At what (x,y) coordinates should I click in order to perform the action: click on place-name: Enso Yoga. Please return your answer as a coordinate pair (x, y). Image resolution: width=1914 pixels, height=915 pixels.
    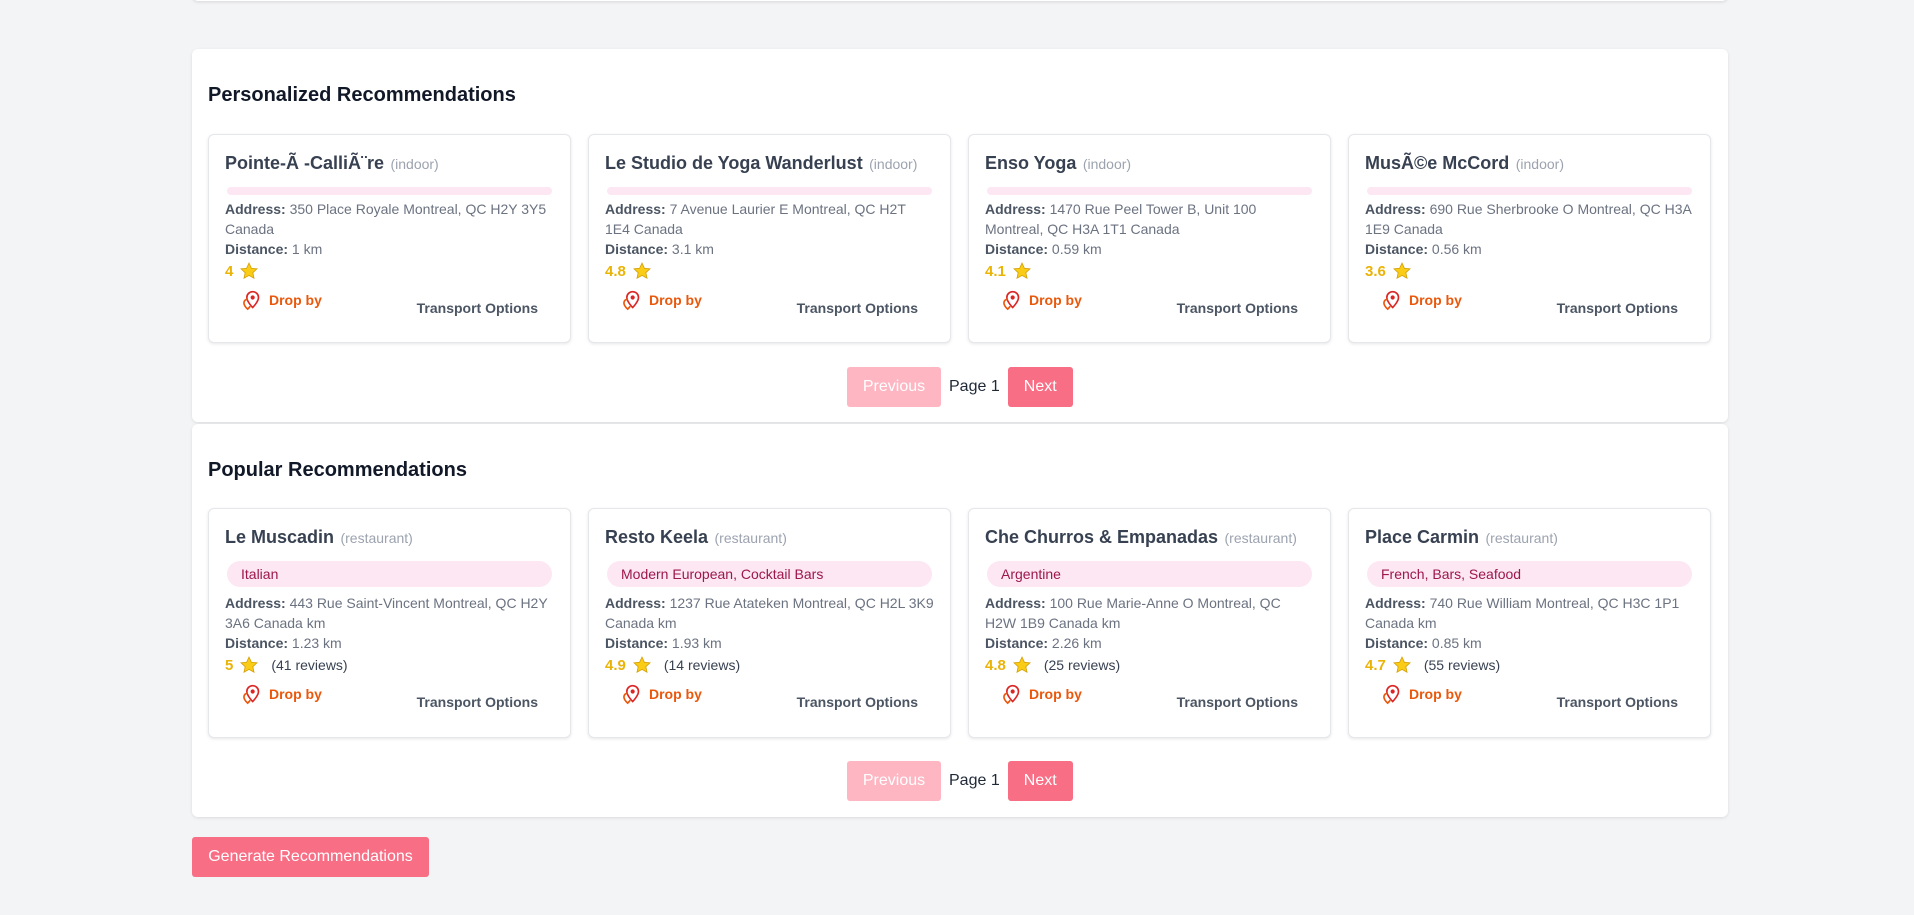
    Looking at the image, I should click on (1031, 163).